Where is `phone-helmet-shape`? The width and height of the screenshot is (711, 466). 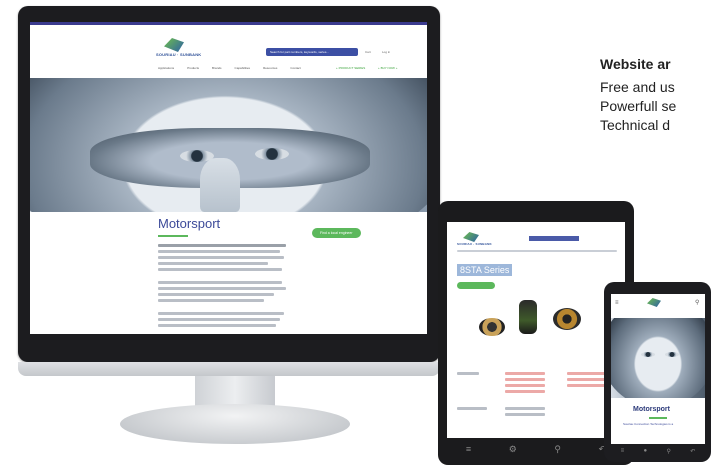
phone-helmet-shape is located at coordinates (658, 358).